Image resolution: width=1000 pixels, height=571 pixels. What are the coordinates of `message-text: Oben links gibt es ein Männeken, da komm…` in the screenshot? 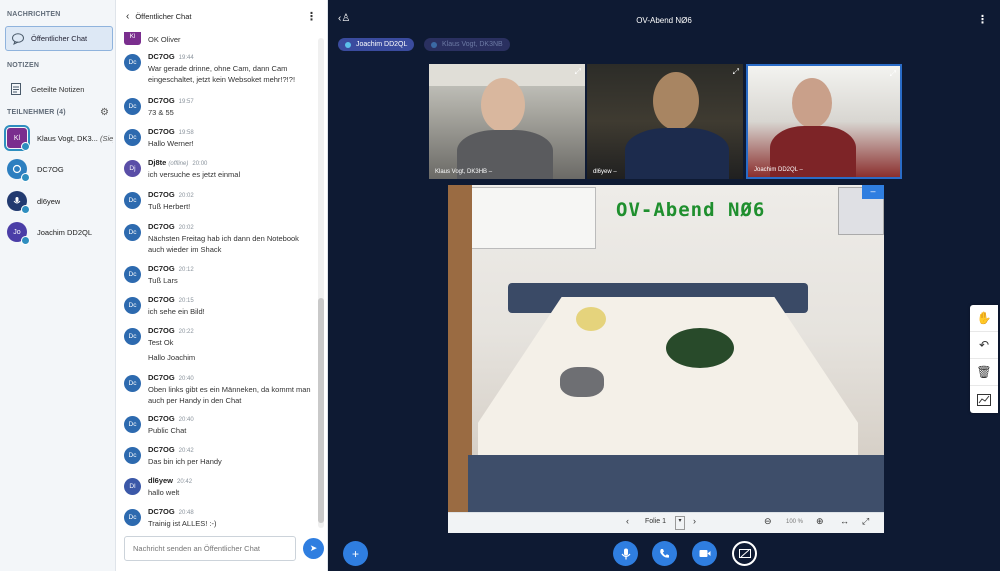 It's located at (229, 395).